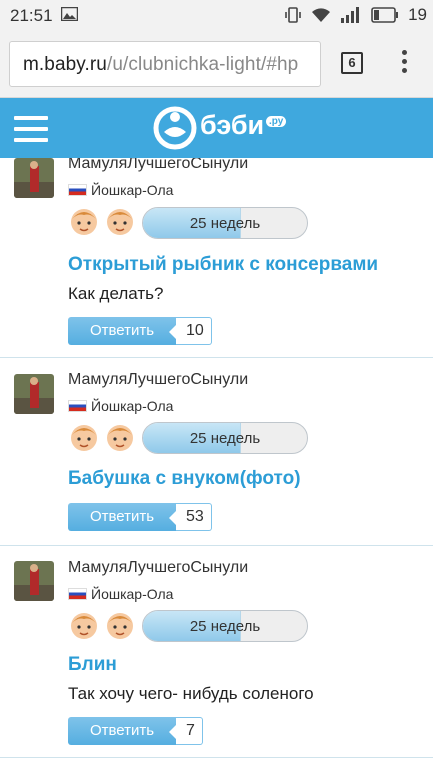 The height and width of the screenshot is (770, 433). Describe the element at coordinates (65, 64) in the screenshot. I see `url-host: m.baby.ru` at that location.